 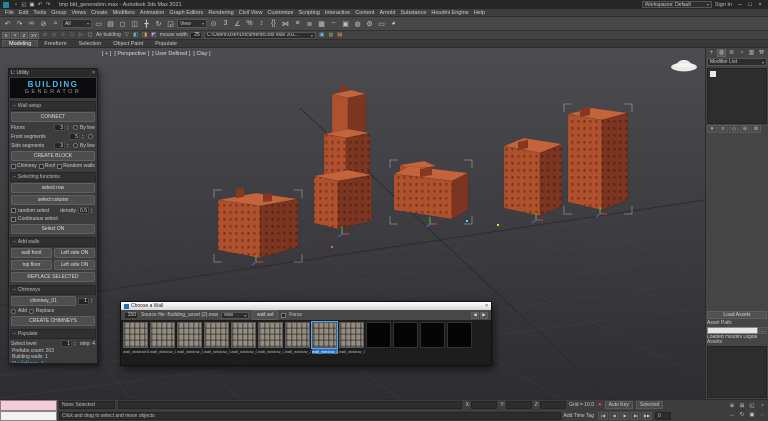 What do you see at coordinates (13, 311) in the screenshot?
I see `chimney-add-radio` at bounding box center [13, 311].